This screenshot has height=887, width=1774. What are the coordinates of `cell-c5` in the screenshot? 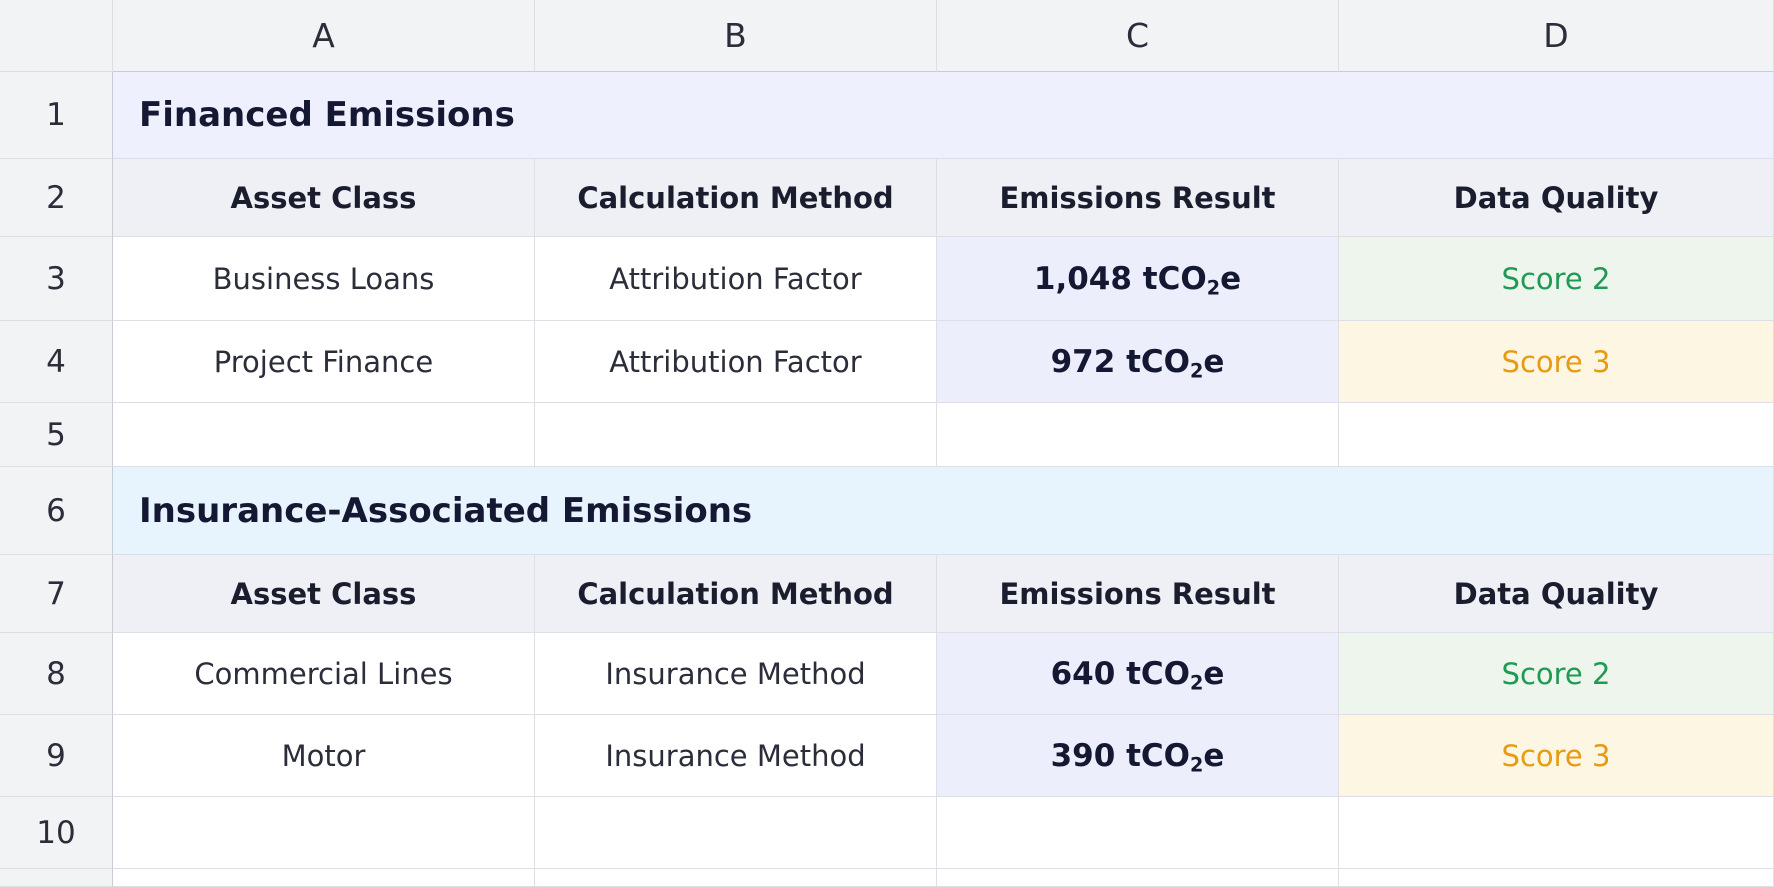 It's located at (1138, 435).